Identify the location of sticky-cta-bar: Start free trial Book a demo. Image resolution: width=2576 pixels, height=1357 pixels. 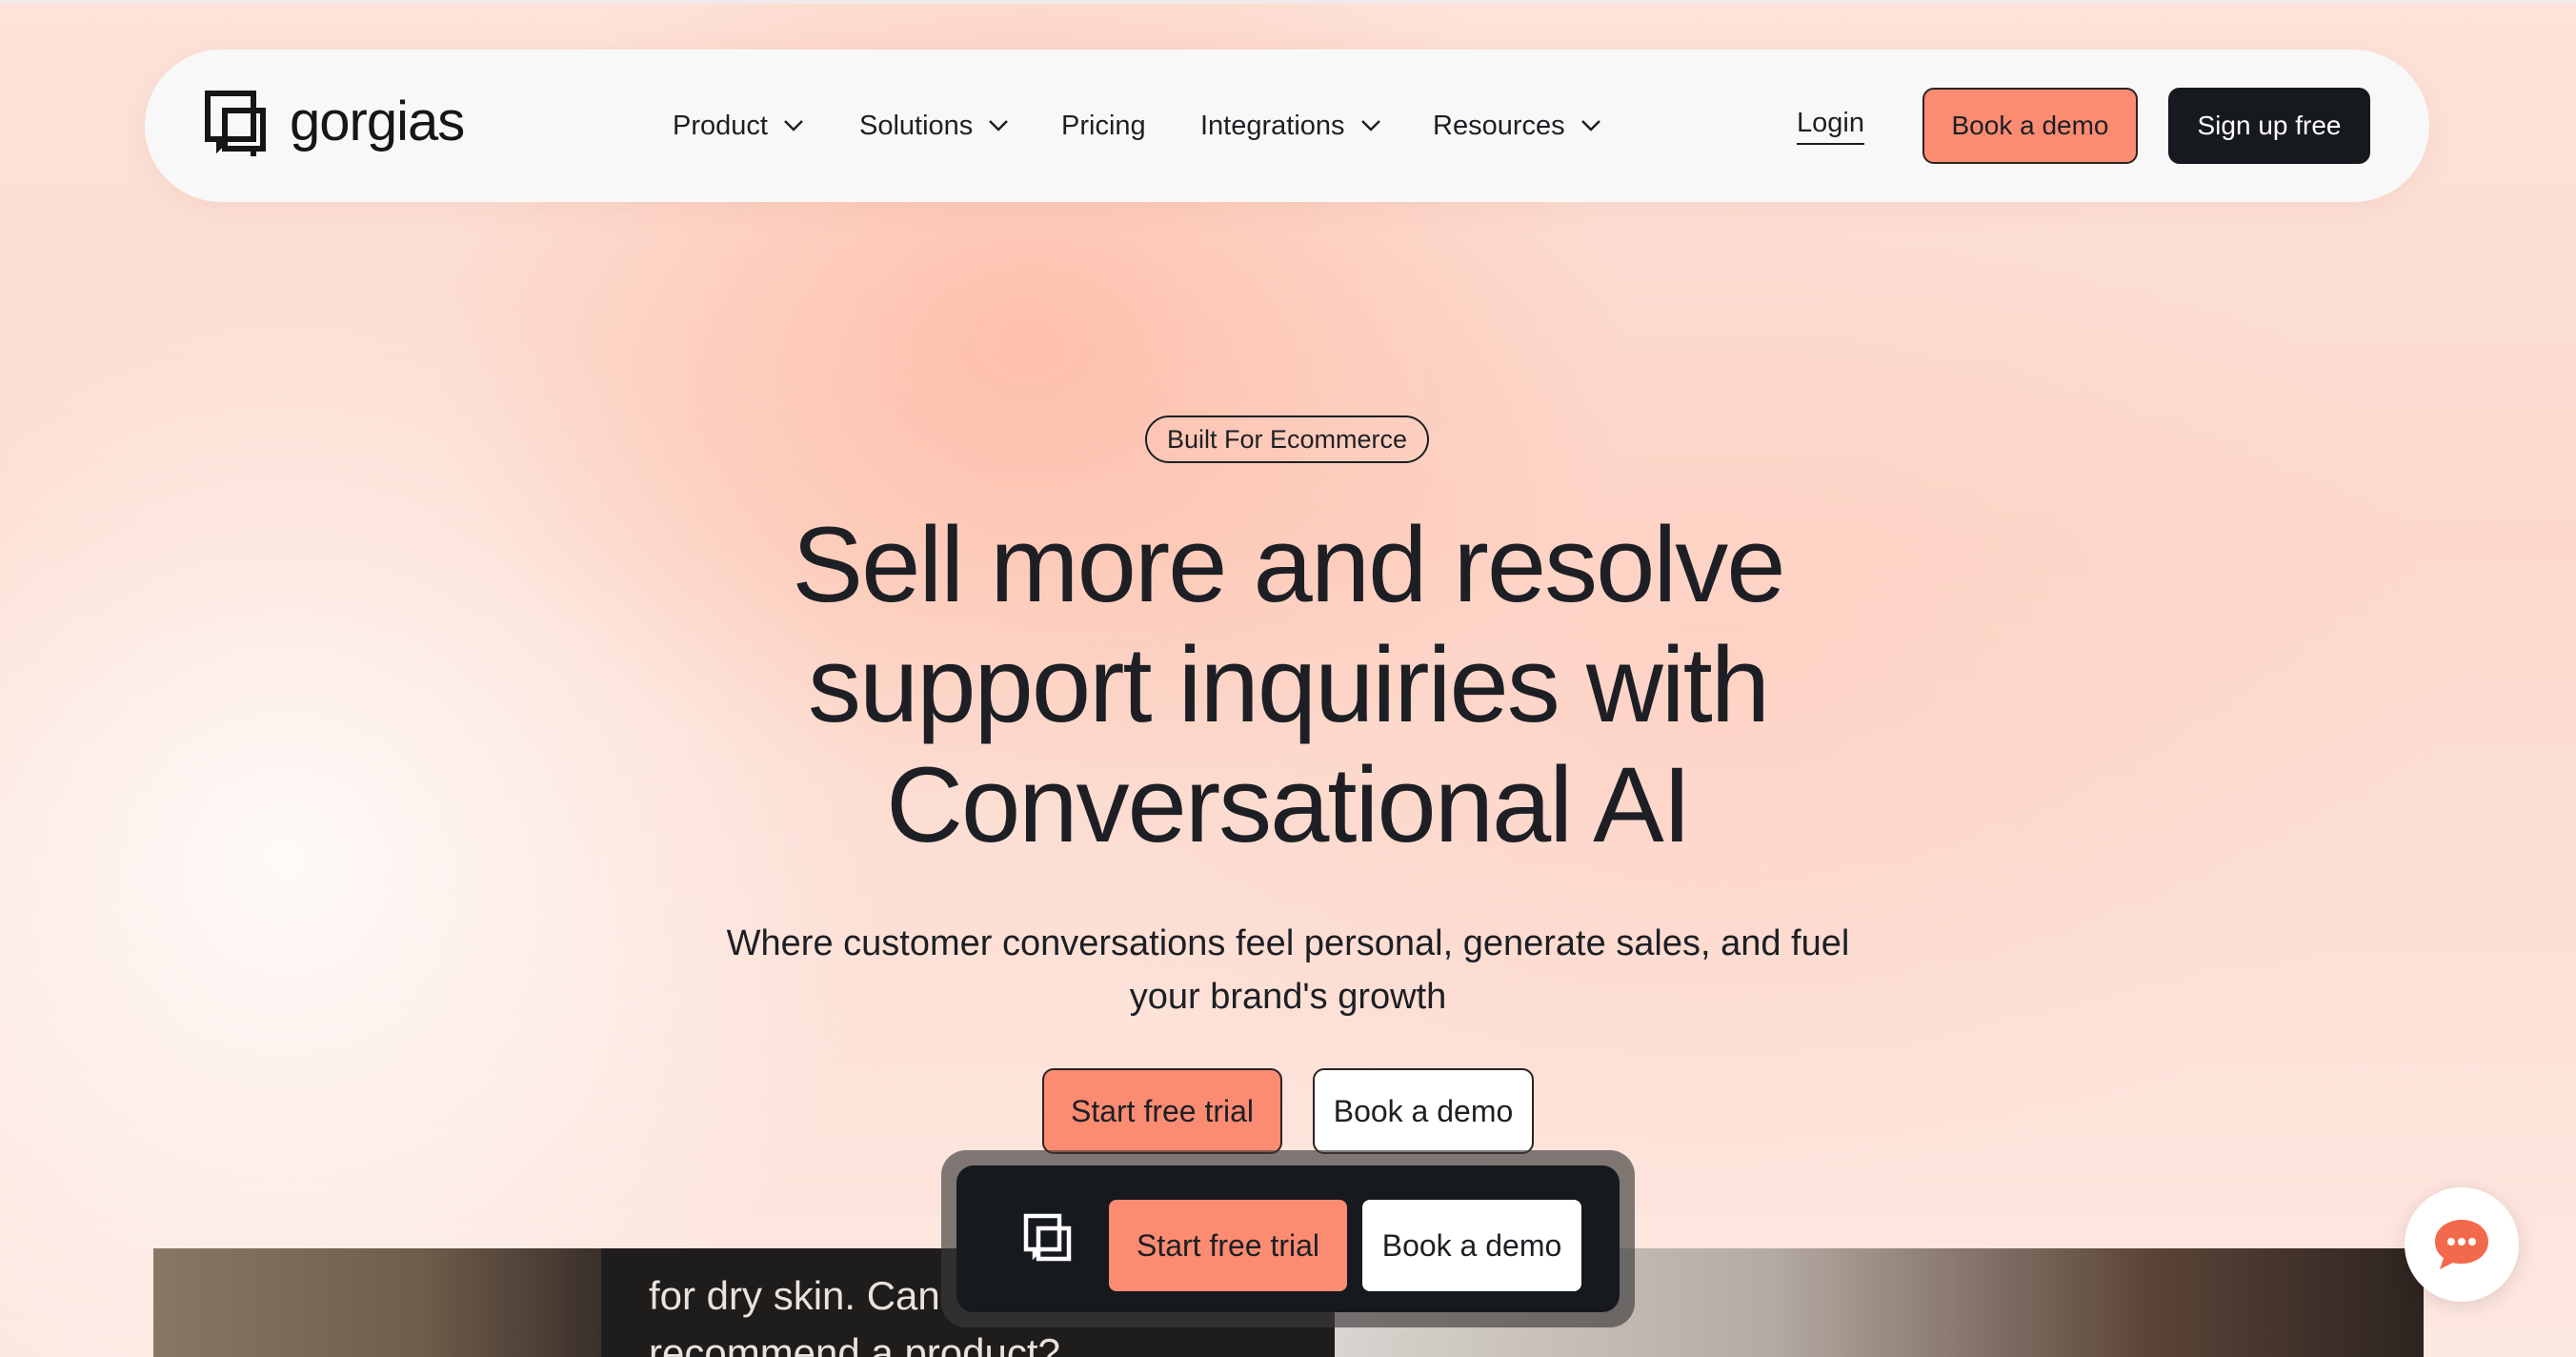
(1288, 1238).